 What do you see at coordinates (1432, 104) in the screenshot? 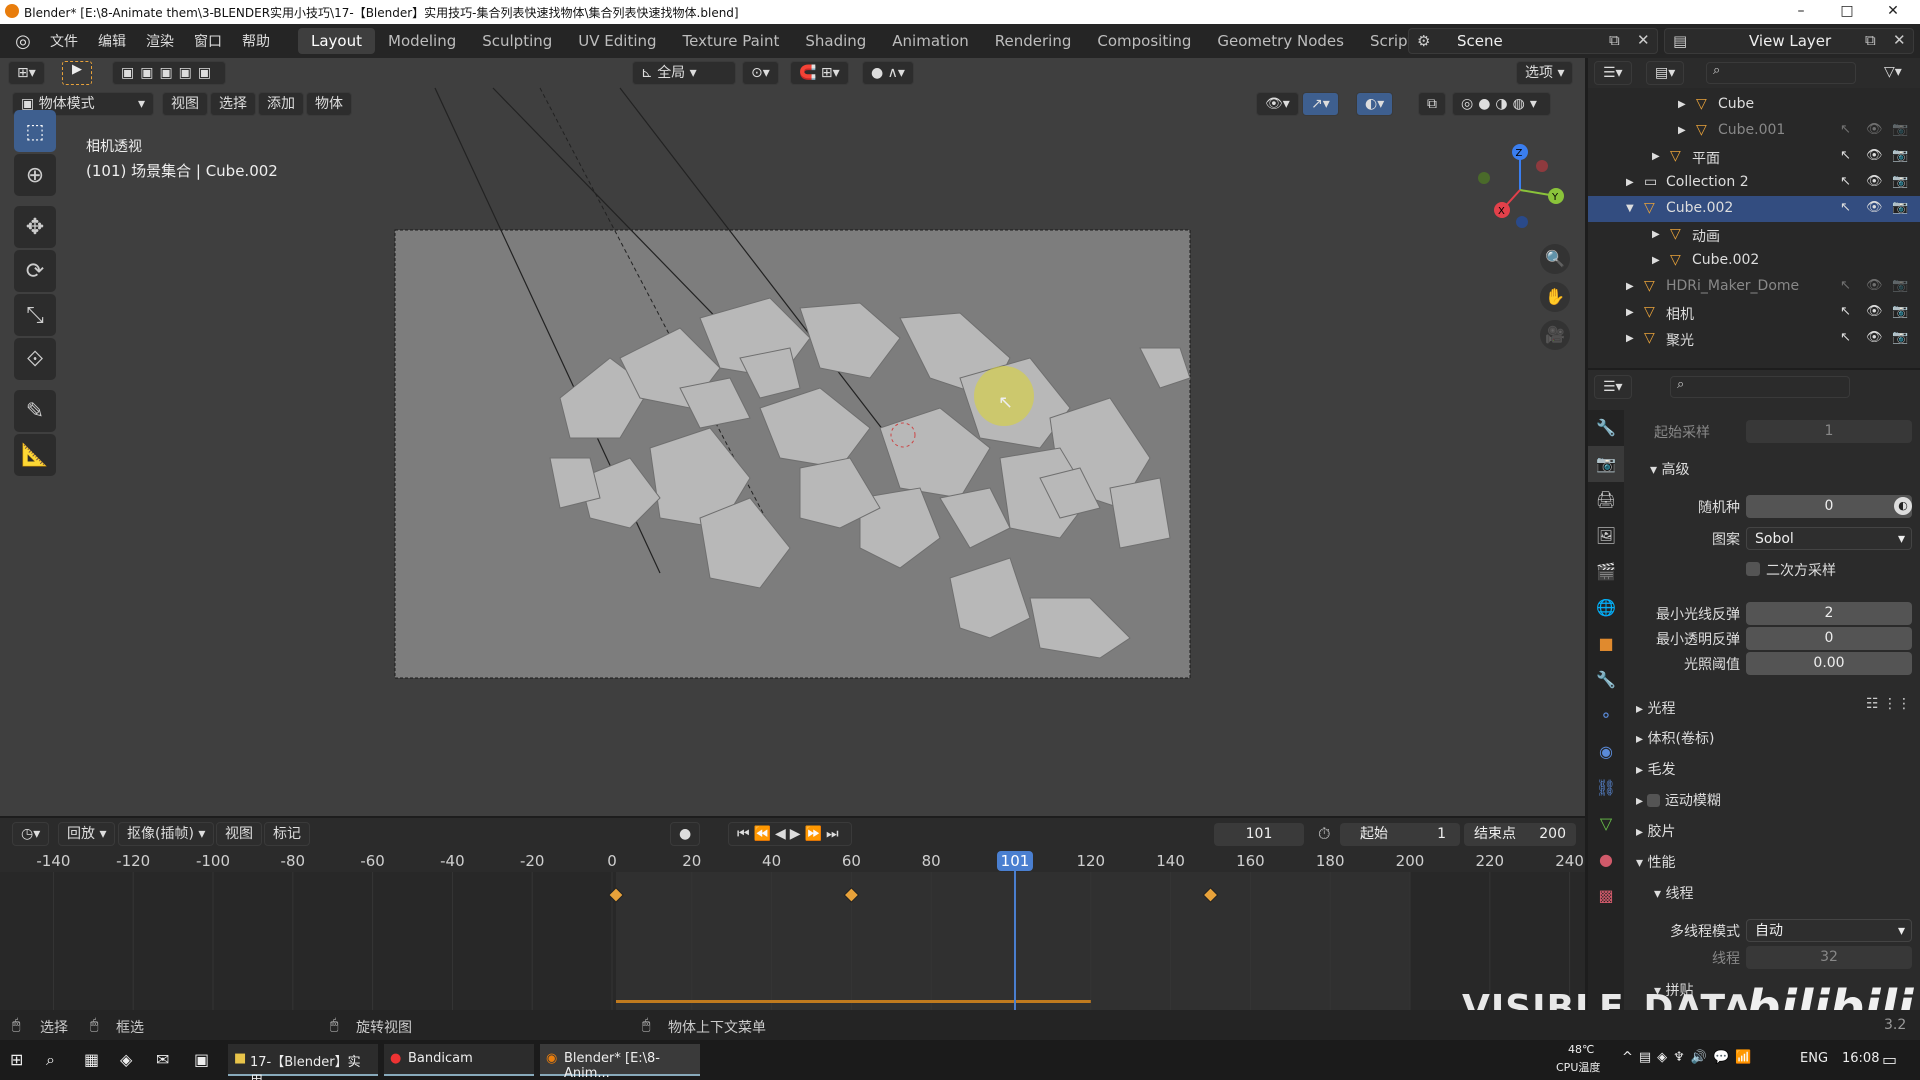
I see `xray-icon: ⧉` at bounding box center [1432, 104].